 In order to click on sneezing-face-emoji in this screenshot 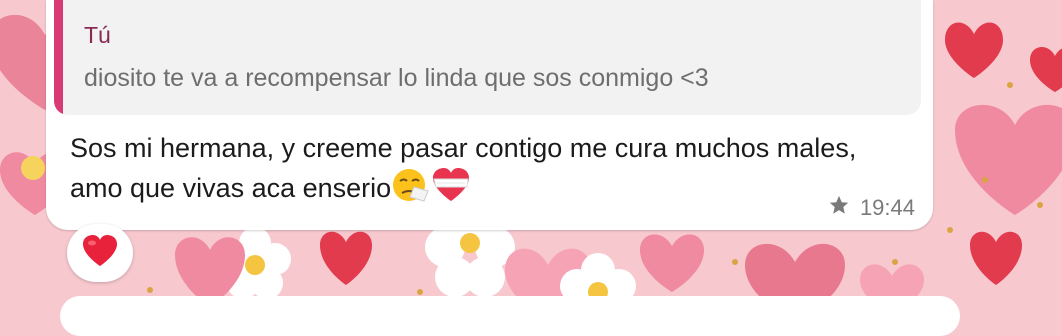, I will do `click(411, 190)`.